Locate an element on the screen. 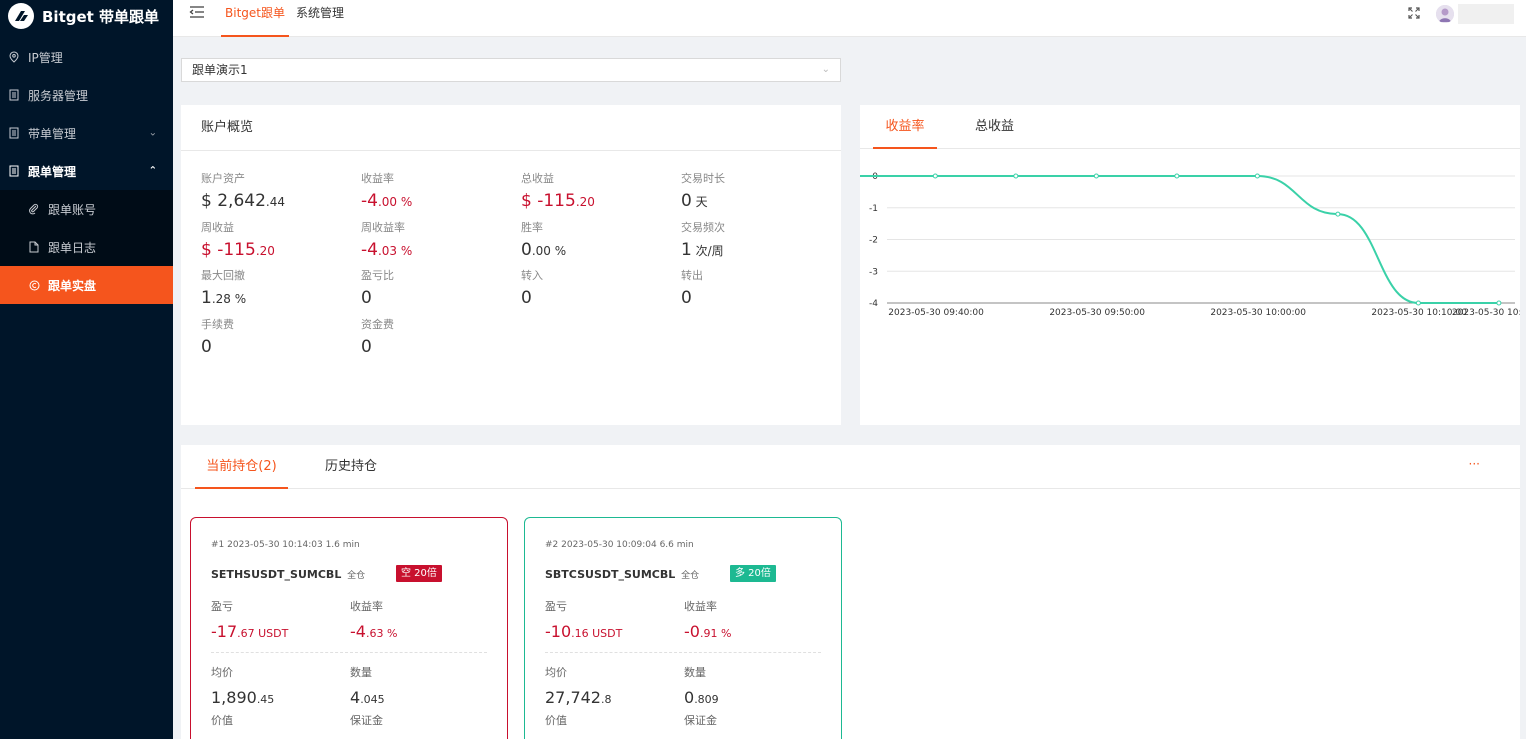  pnl-dec: .16 USDT is located at coordinates (597, 633).